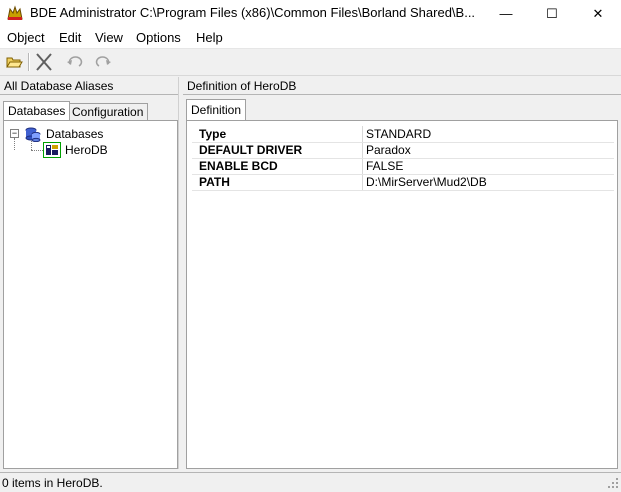 Image resolution: width=621 pixels, height=492 pixels. I want to click on status-text: 0 items in HeroDB., so click(52, 483).